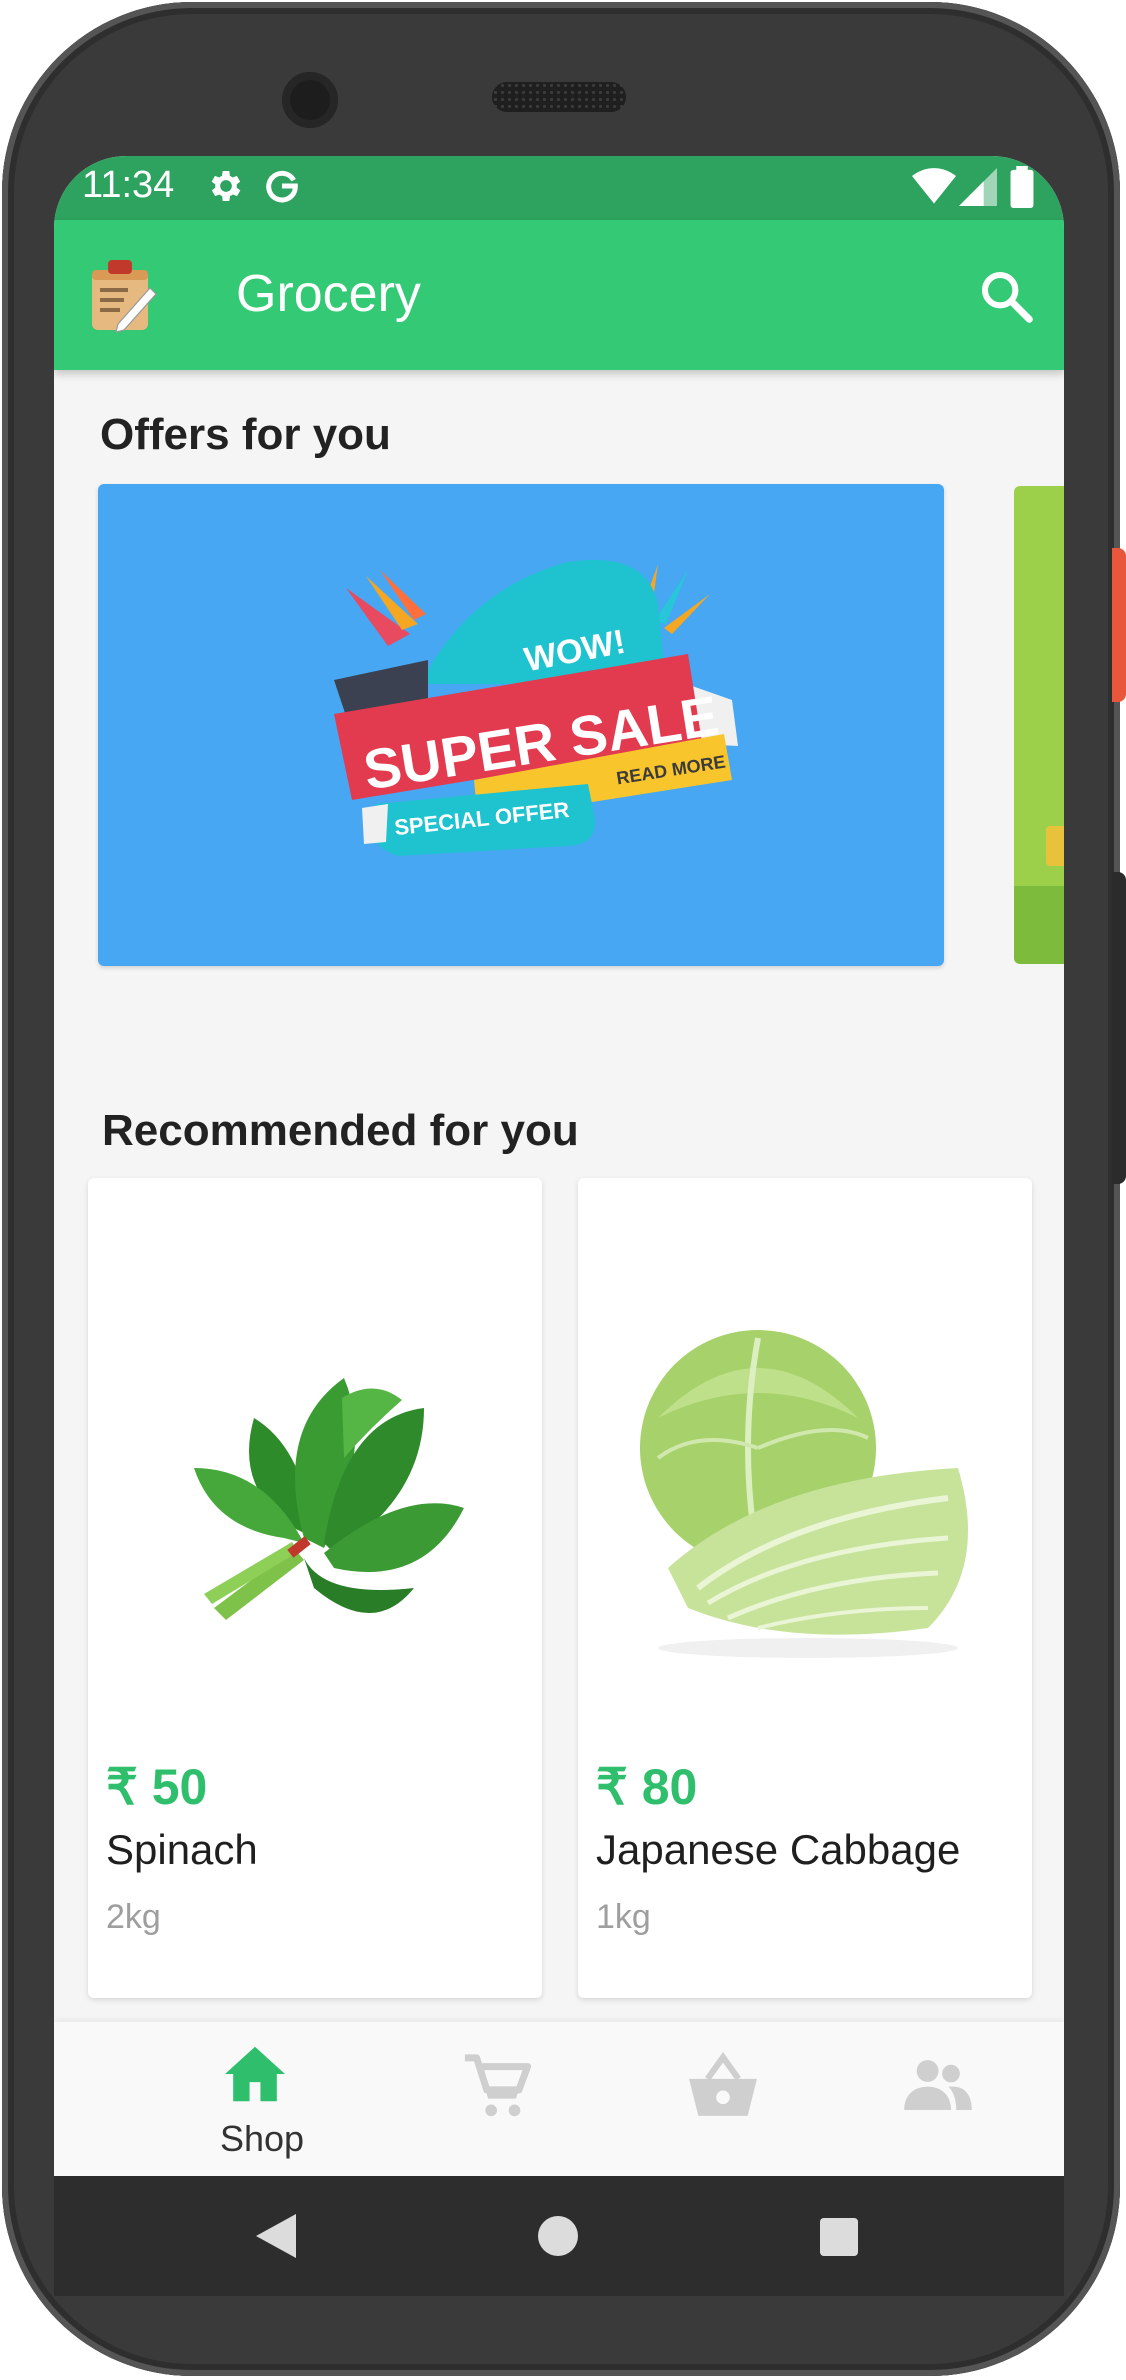  What do you see at coordinates (559, 188) in the screenshot?
I see `status-bar: 11:34` at bounding box center [559, 188].